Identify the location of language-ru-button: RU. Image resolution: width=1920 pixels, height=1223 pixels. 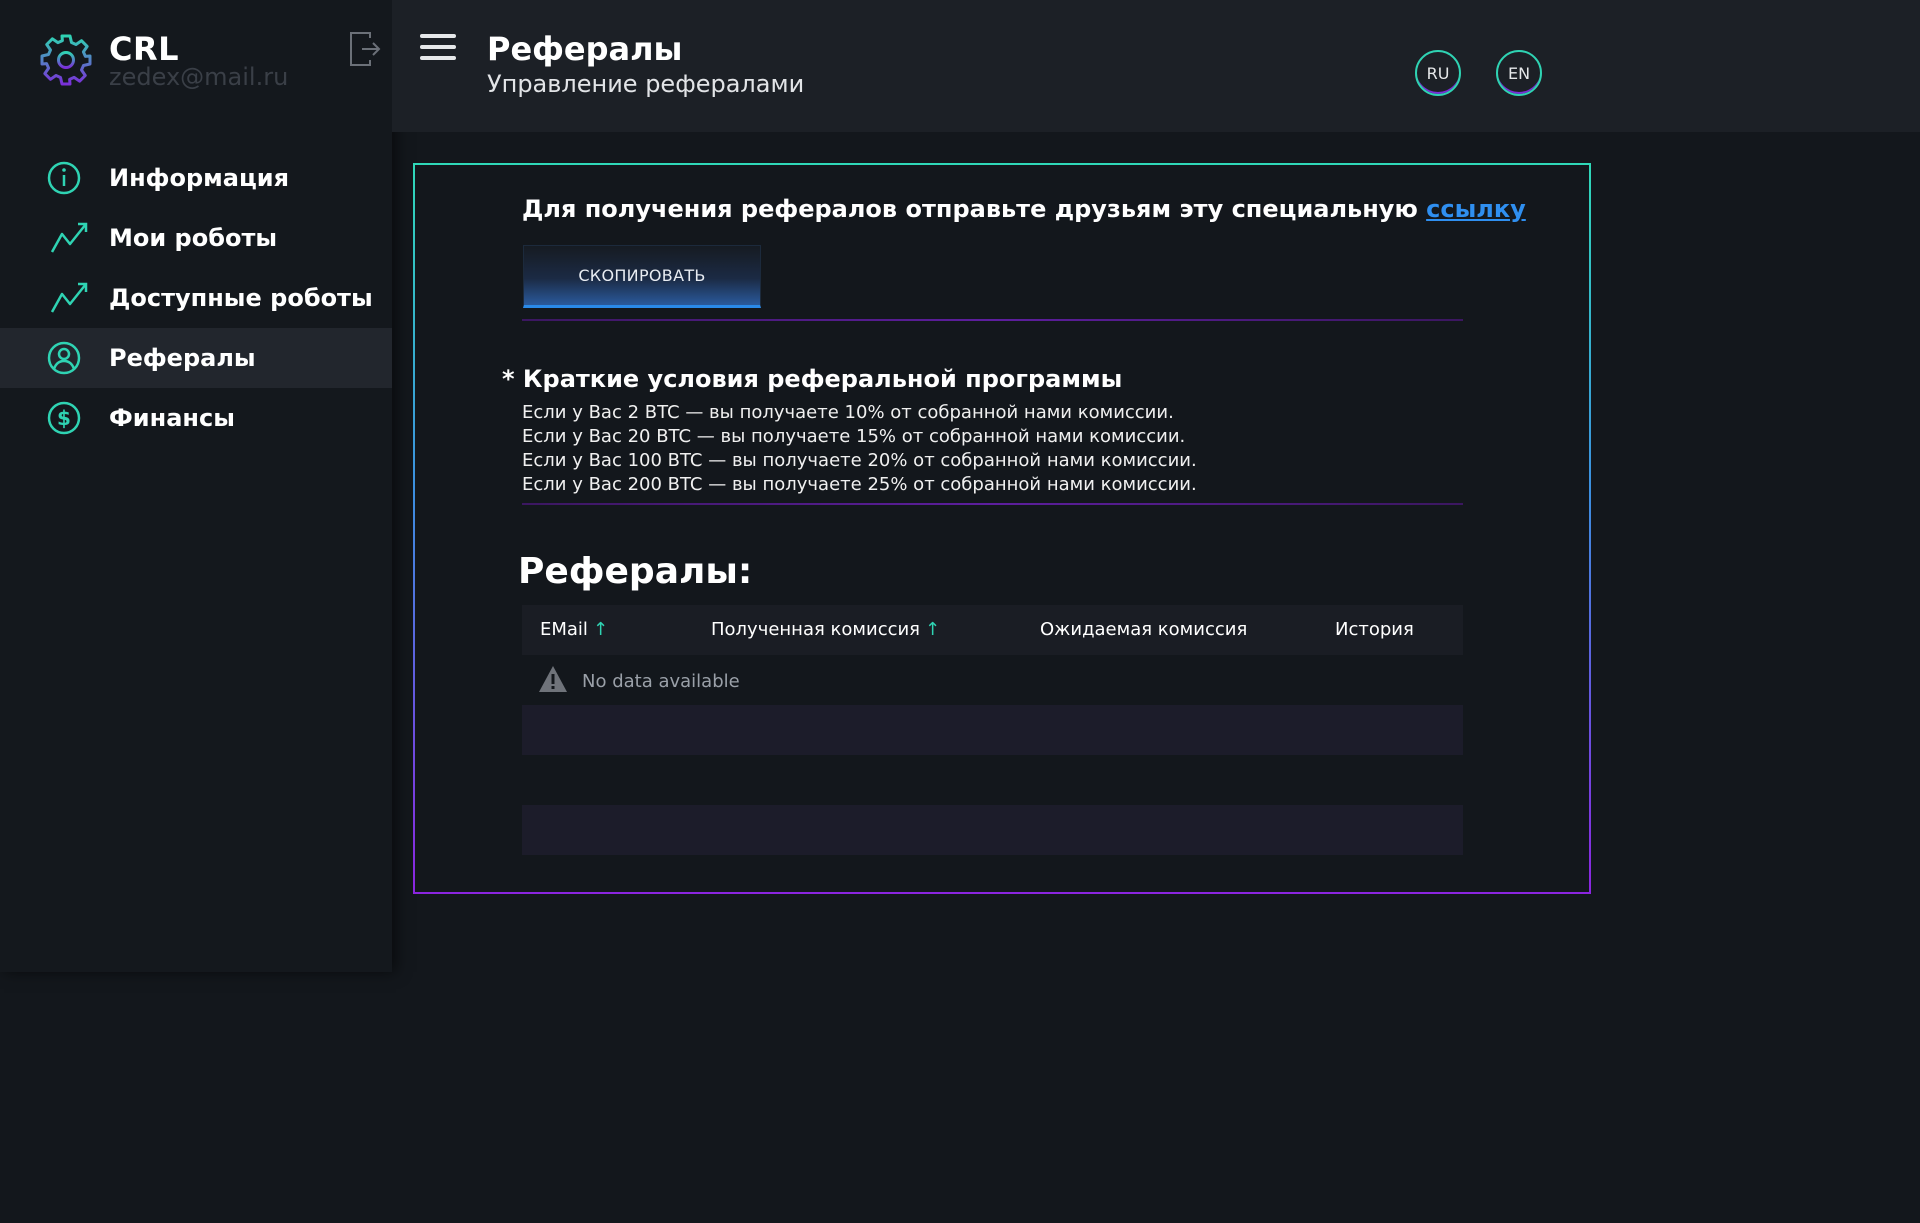
(1438, 73).